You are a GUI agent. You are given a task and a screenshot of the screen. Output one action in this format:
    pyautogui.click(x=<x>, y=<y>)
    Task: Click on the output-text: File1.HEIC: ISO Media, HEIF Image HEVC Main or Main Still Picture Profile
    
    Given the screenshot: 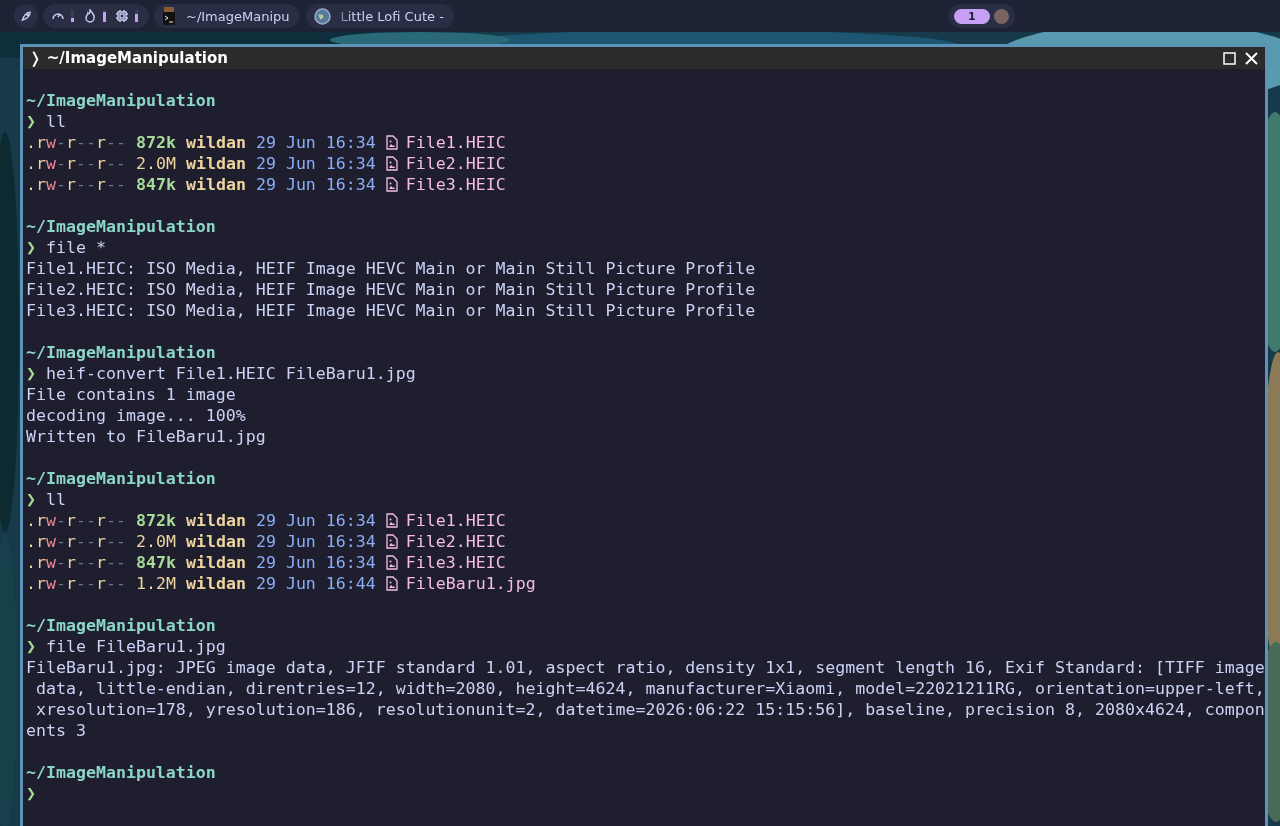 What is the action you would take?
    pyautogui.click(x=391, y=268)
    